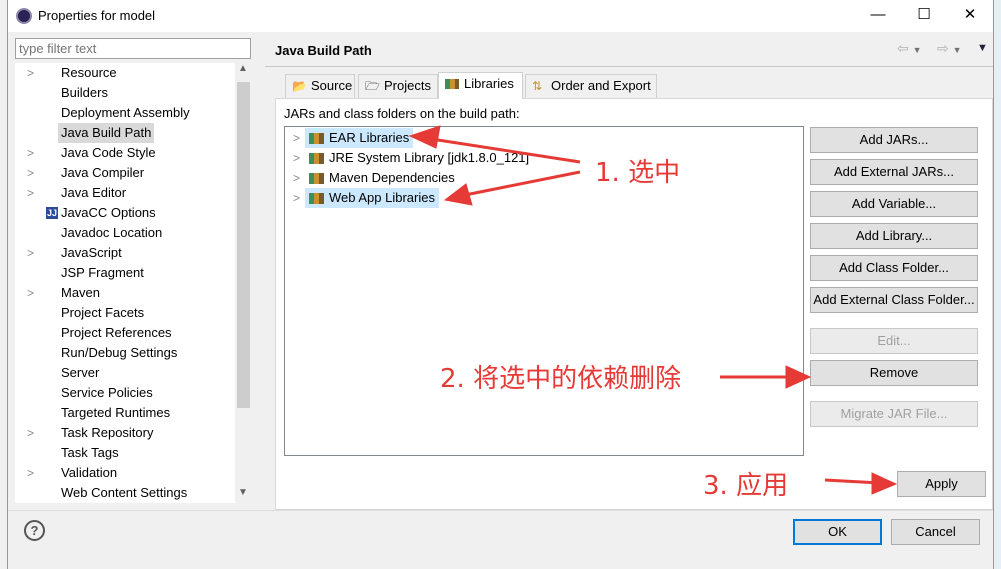  I want to click on arrow-to-web-app-libraries, so click(520, 184).